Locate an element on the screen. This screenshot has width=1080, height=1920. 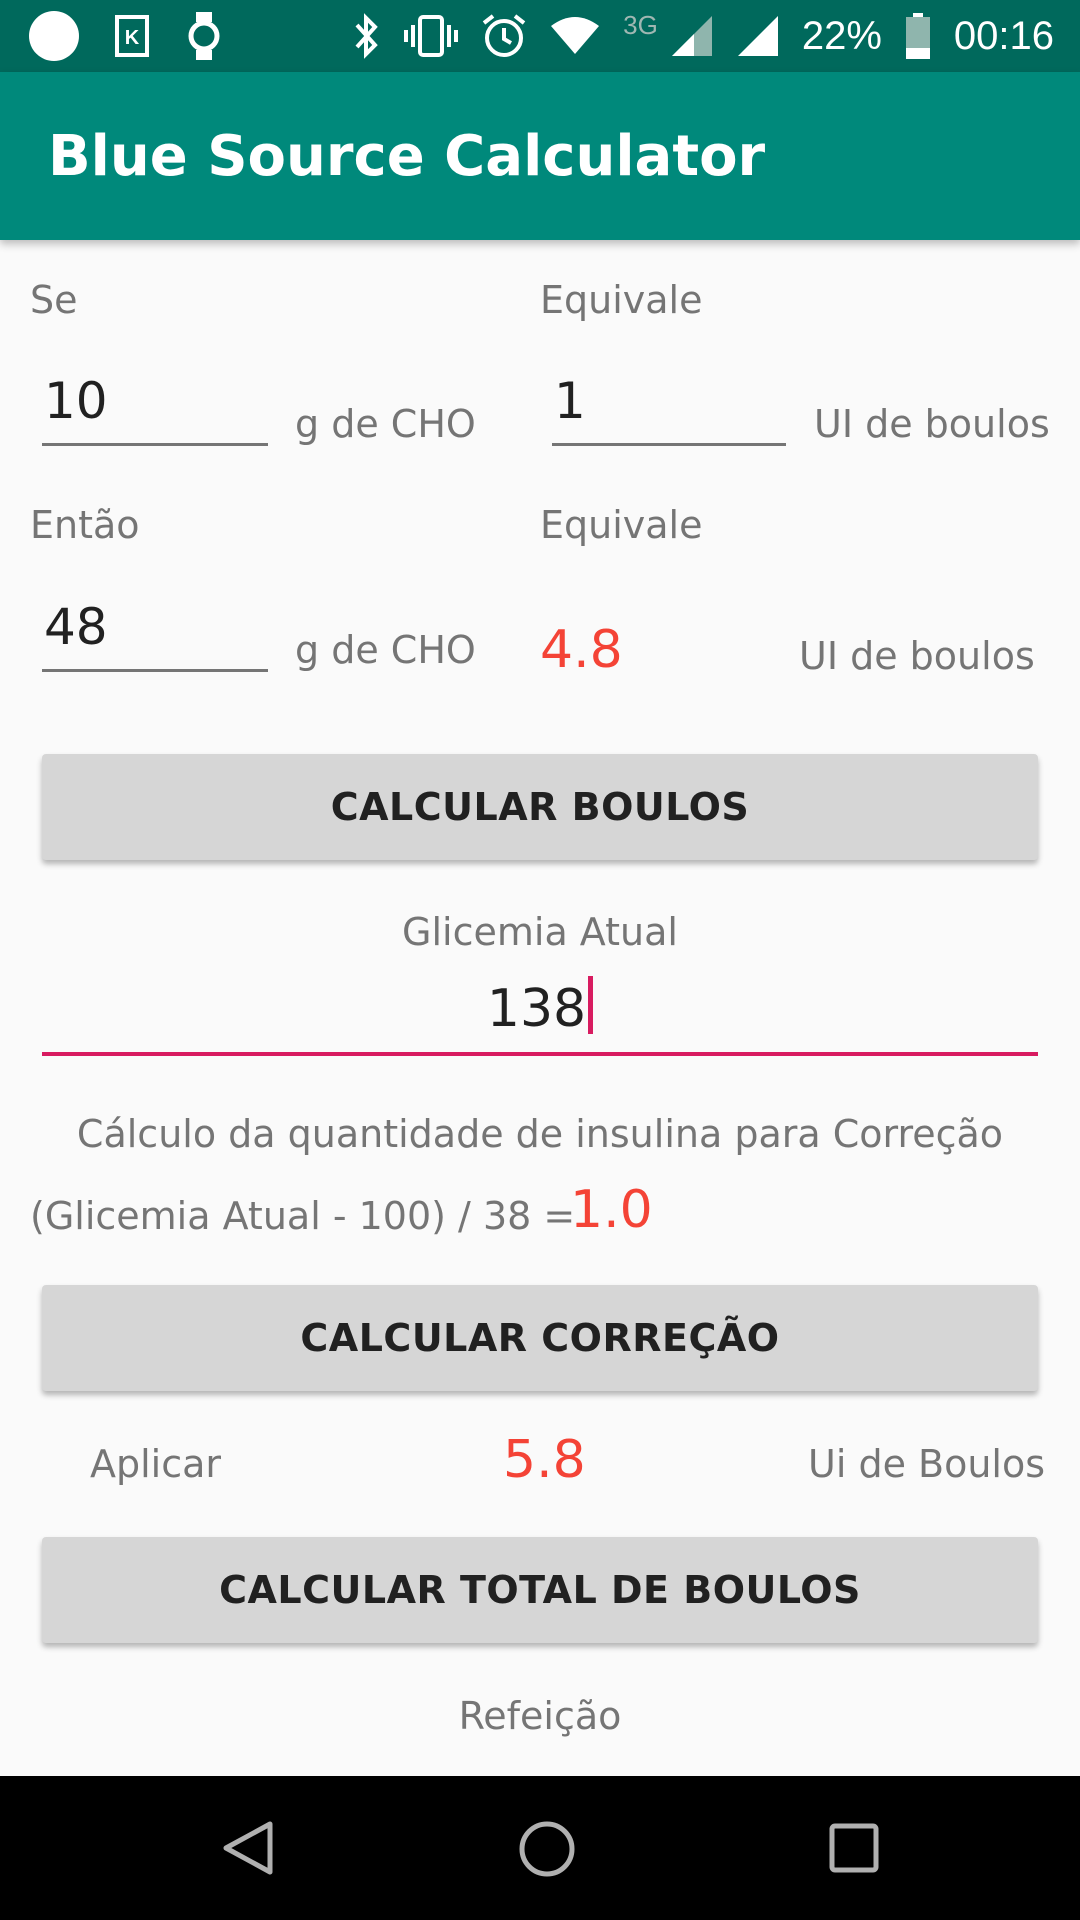
app-title: Blue Source Calculator is located at coordinates (407, 156).